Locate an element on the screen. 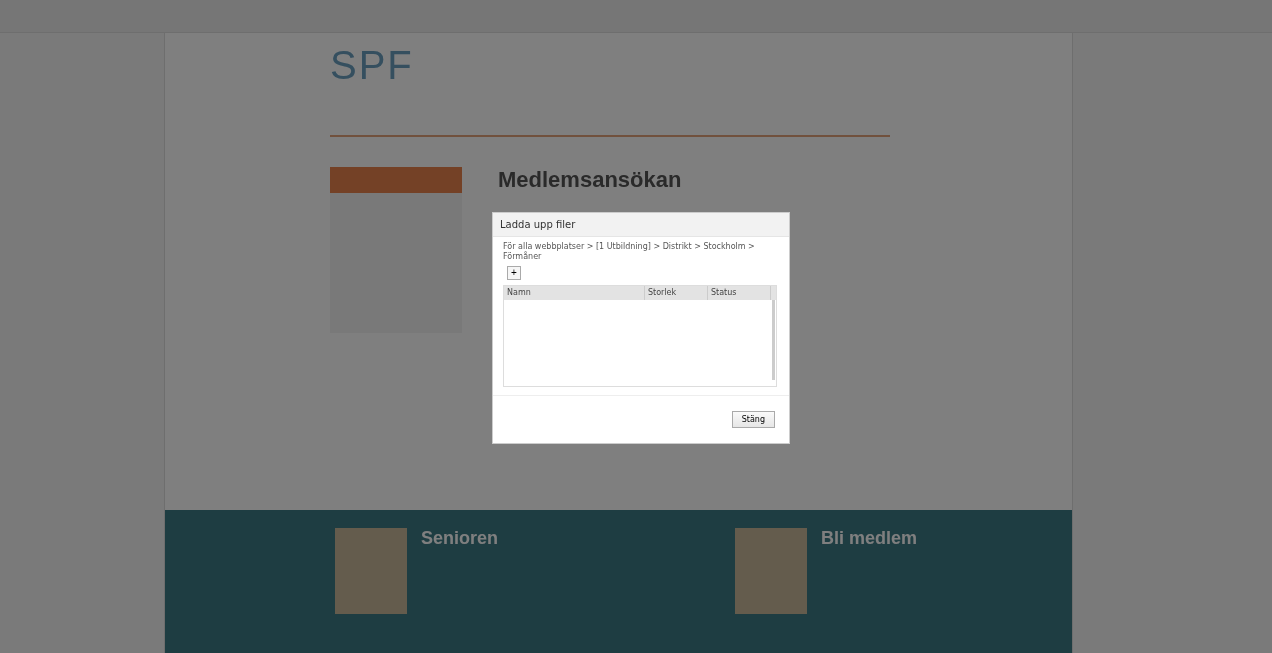 The width and height of the screenshot is (1272, 653). scrollbar is located at coordinates (773, 340).